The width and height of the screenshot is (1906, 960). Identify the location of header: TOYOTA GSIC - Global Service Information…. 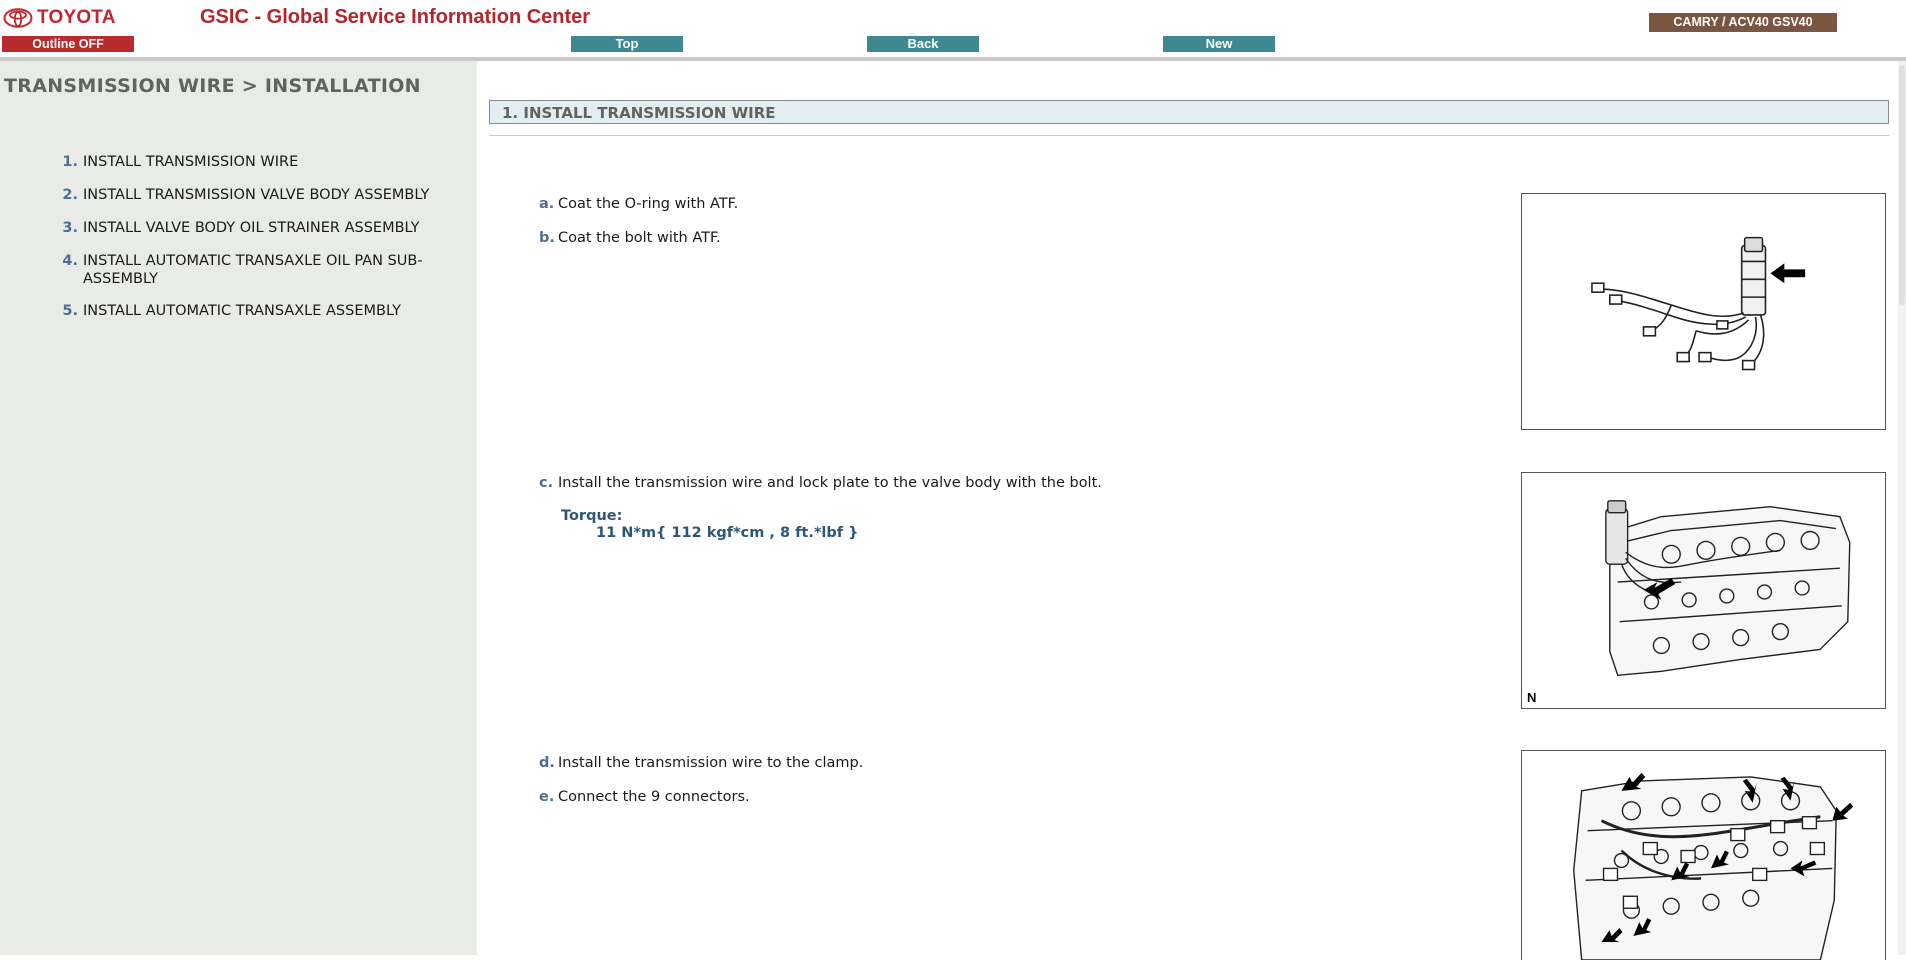
(953, 29).